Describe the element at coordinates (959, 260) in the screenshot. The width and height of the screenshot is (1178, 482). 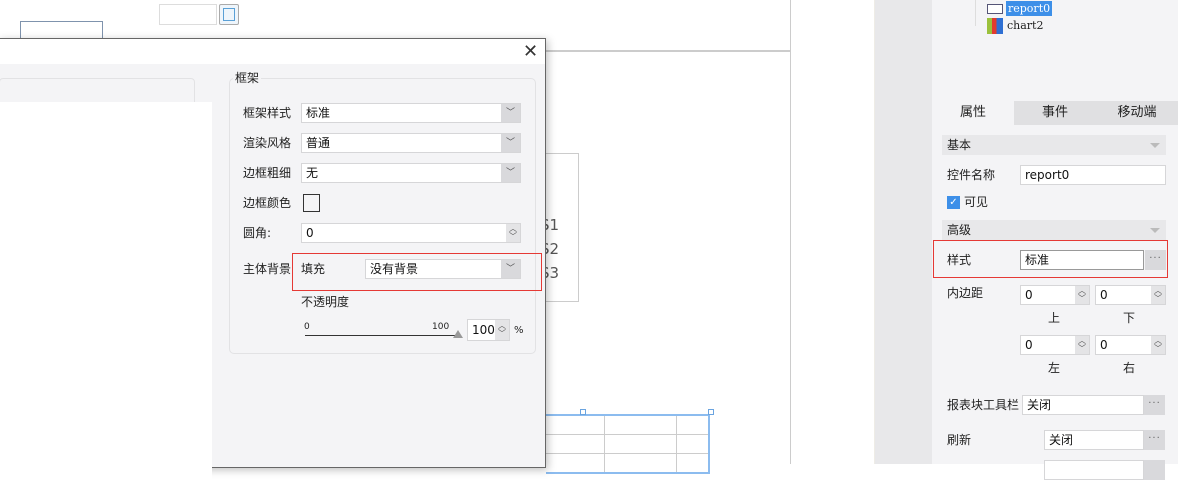
I see `style-label: 样式` at that location.